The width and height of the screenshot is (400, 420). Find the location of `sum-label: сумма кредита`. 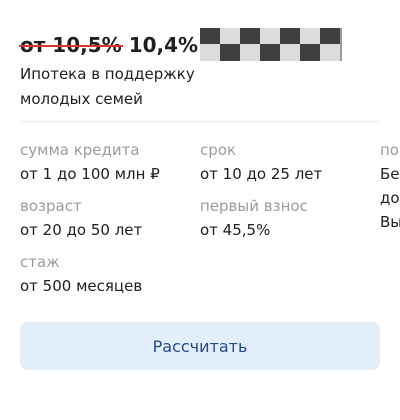

sum-label: сумма кредита is located at coordinates (80, 150).